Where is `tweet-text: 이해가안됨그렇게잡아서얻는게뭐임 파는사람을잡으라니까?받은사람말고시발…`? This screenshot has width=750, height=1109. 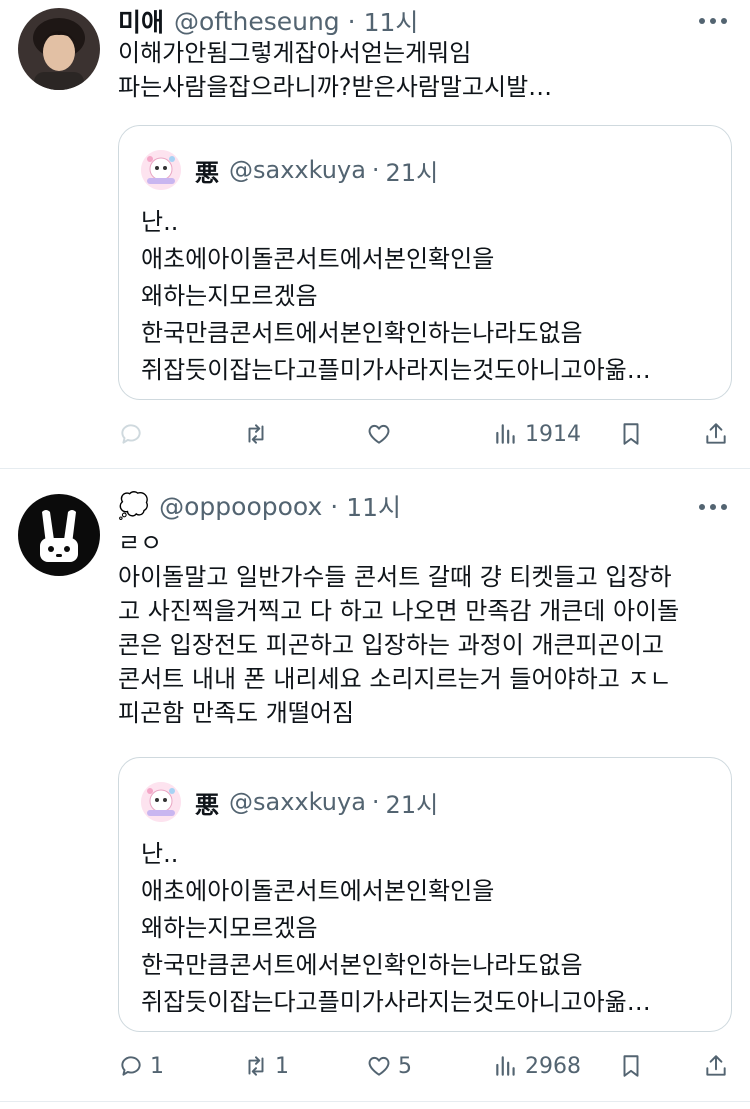
tweet-text: 이해가안됨그렇게잡아서얻는게뭐임 파는사람을잡으라니까?받은사람말고시발… is located at coordinates (425, 70).